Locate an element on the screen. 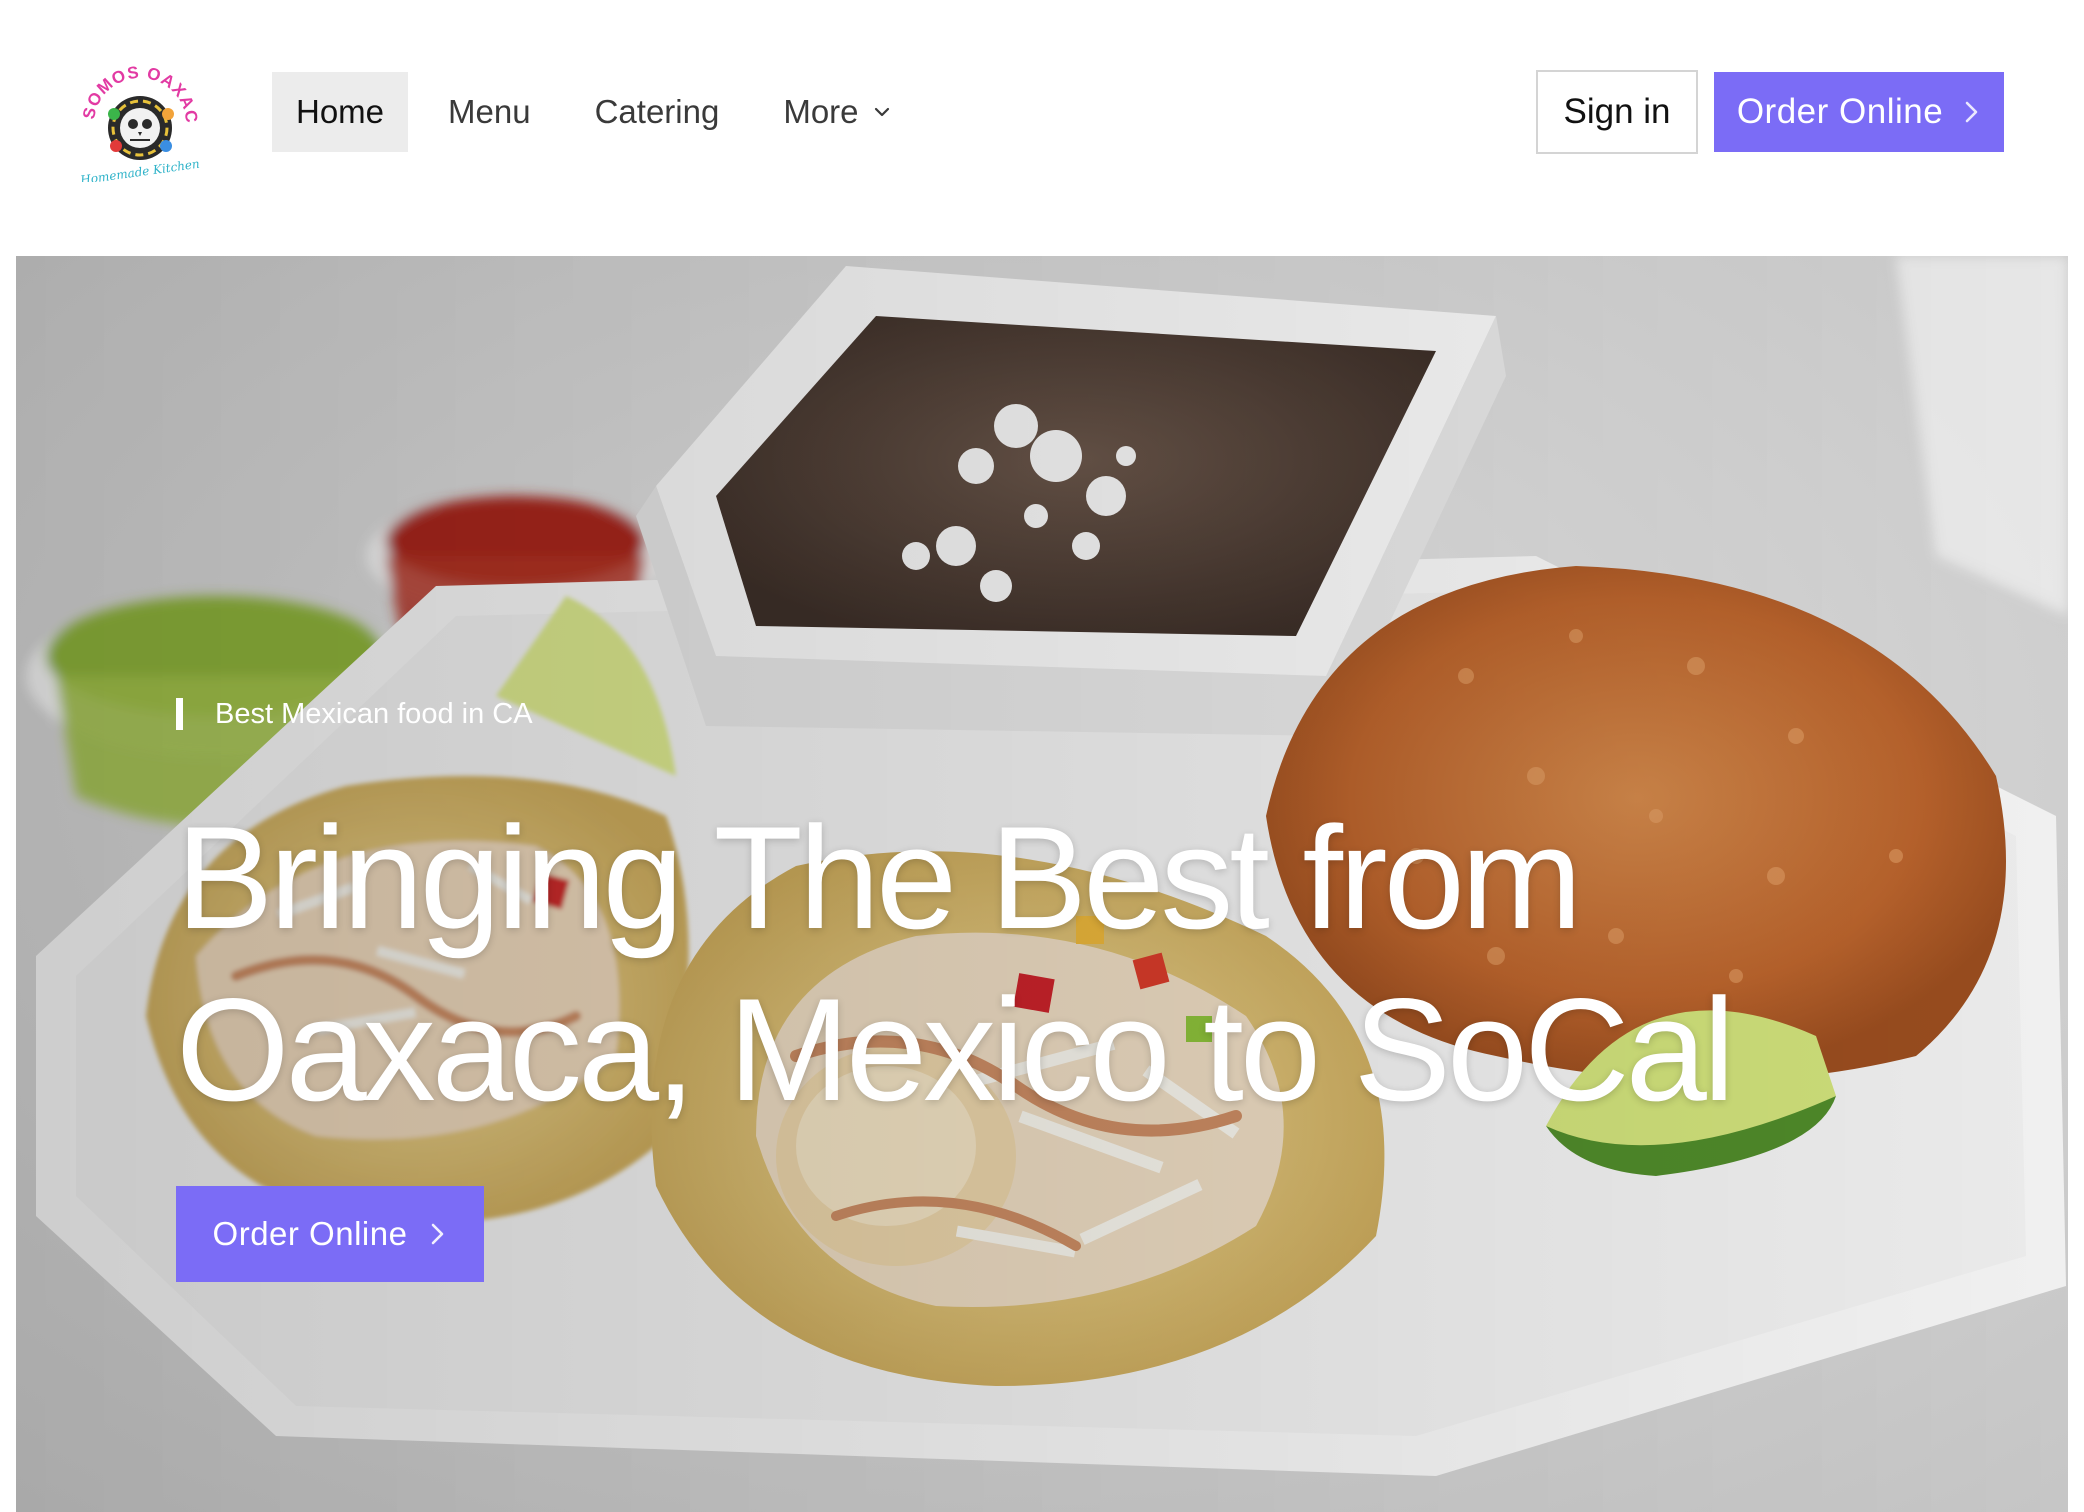  tagline-text: Best Mexican food in CA is located at coordinates (374, 713).